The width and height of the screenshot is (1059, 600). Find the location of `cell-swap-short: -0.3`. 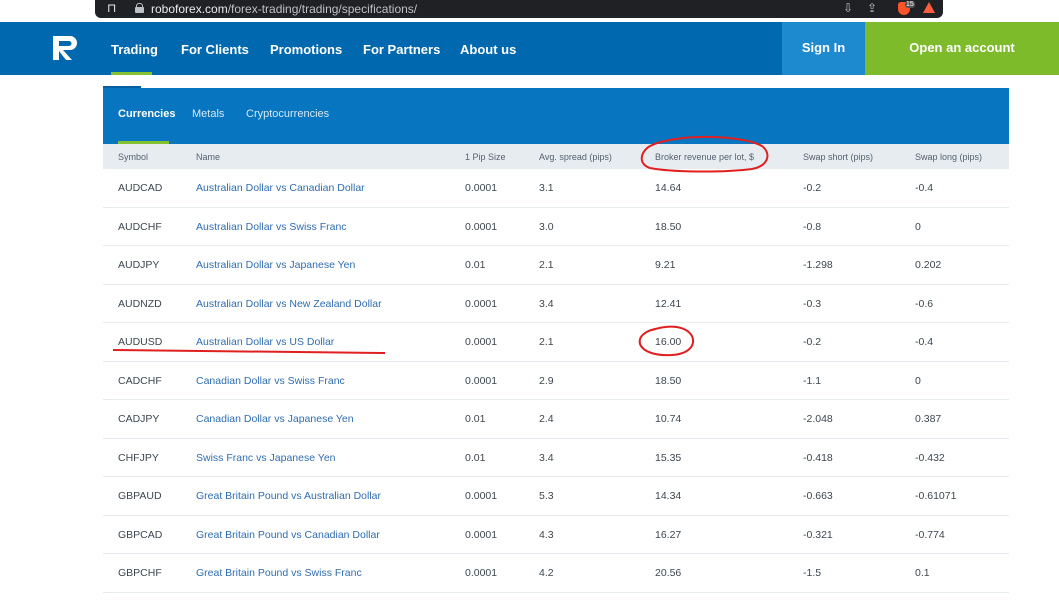

cell-swap-short: -0.3 is located at coordinates (812, 303).